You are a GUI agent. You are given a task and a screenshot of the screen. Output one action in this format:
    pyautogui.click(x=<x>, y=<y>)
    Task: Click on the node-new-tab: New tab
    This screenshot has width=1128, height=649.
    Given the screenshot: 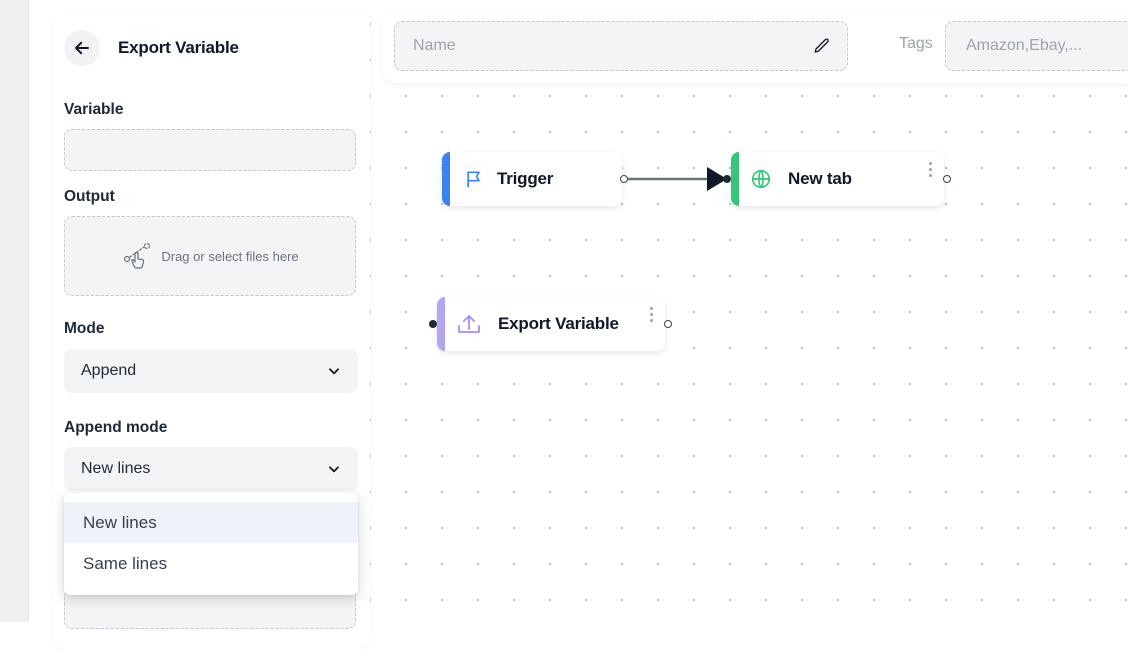 What is the action you would take?
    pyautogui.click(x=837, y=179)
    